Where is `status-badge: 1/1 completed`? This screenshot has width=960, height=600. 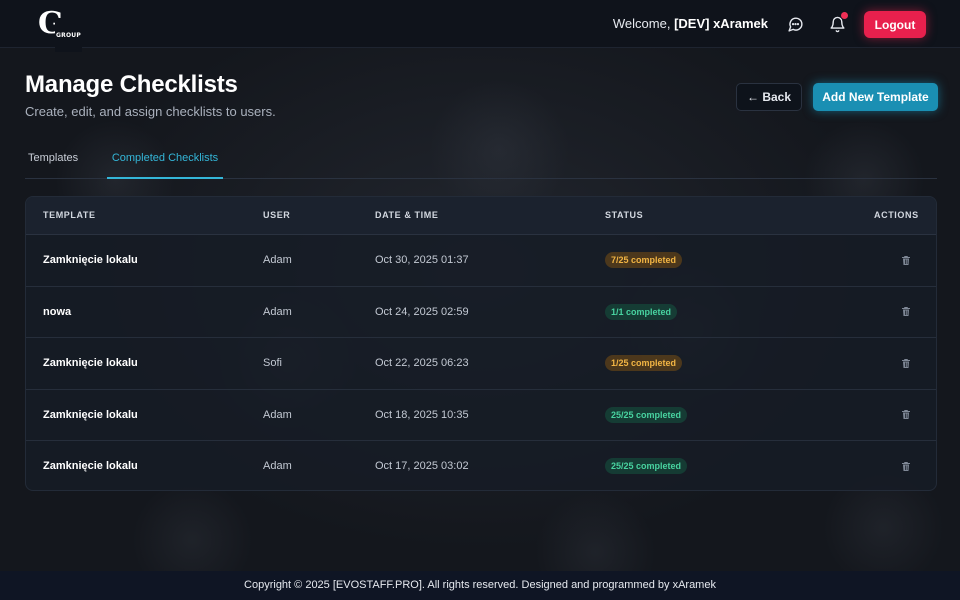 status-badge: 1/1 completed is located at coordinates (641, 311).